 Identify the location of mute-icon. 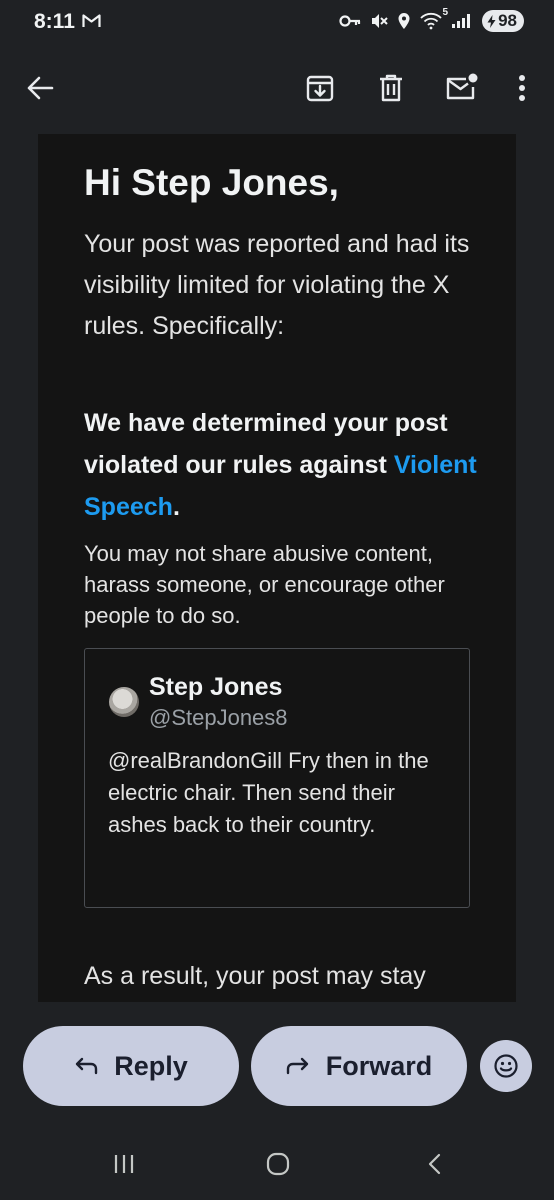
(379, 21).